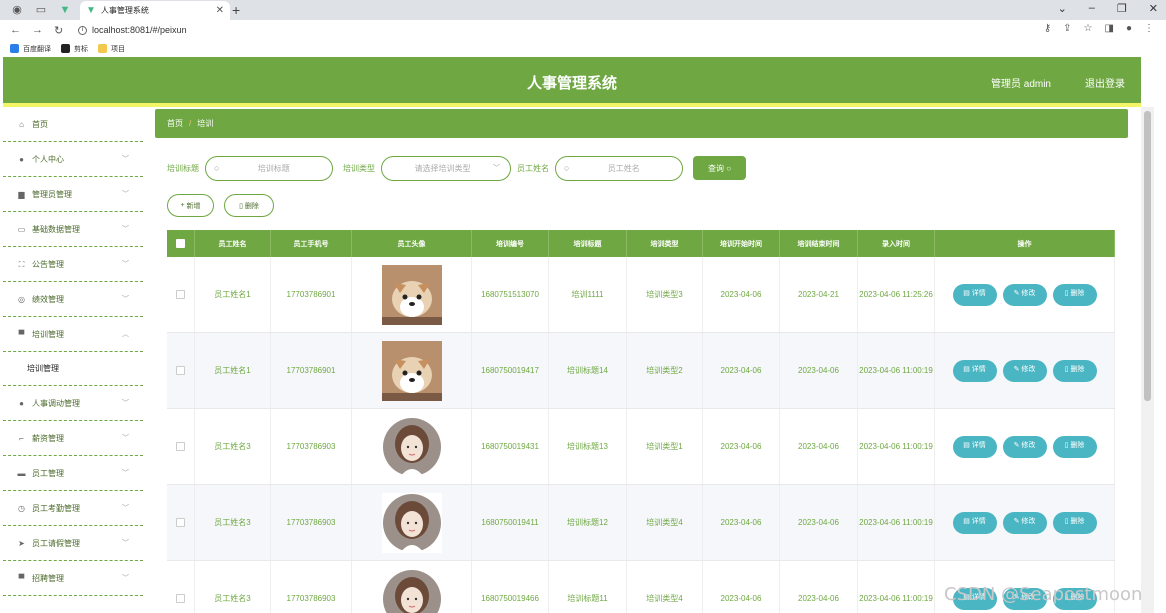 The height and width of the screenshot is (613, 1166). Describe the element at coordinates (619, 168) in the screenshot. I see `name-search-input: ○ 员工姓名` at that location.